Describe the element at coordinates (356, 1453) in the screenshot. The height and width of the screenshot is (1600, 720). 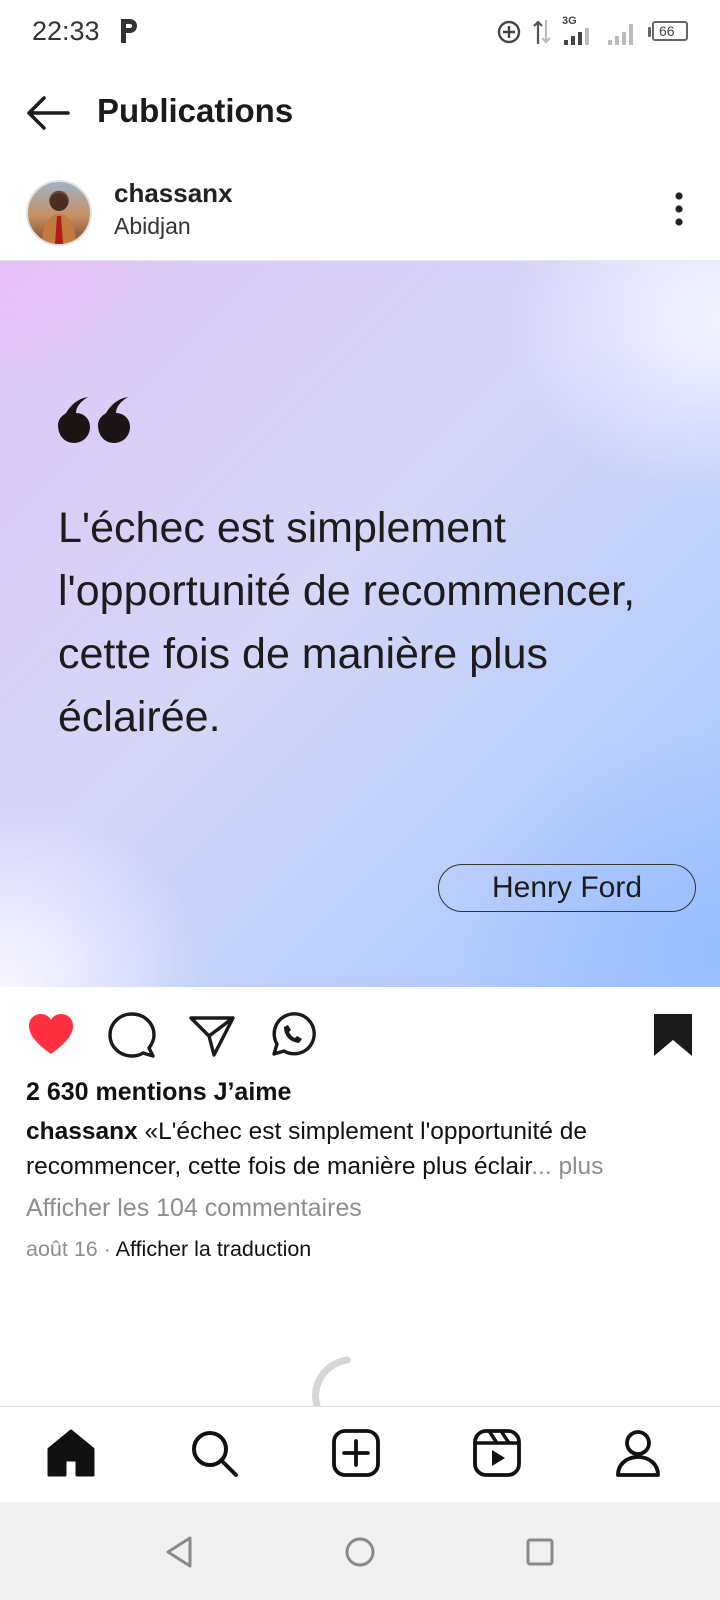
I see `add-post-icon` at that location.